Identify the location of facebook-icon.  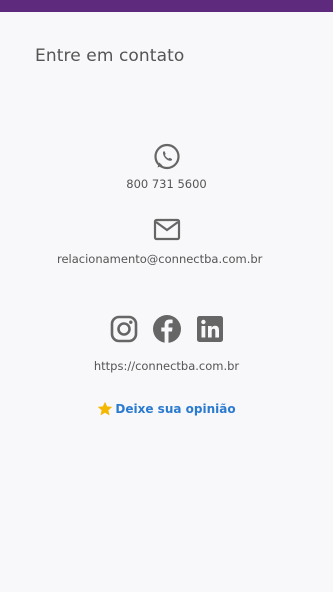
(167, 329).